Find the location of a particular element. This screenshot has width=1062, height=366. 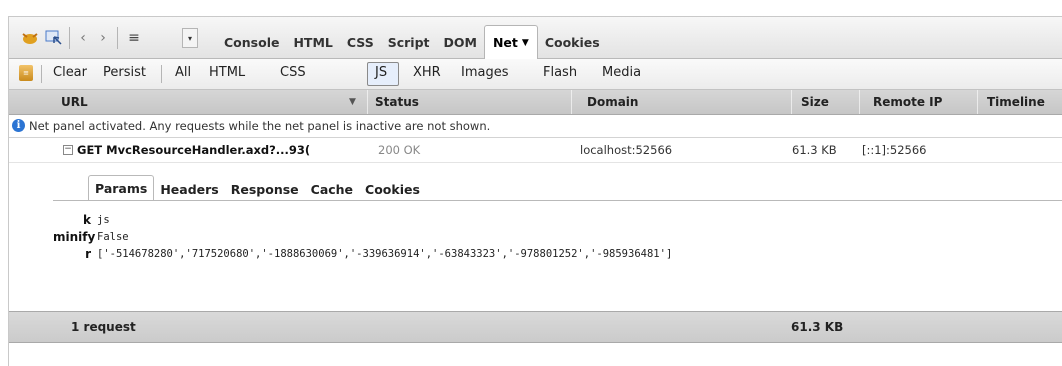

tab-html: HTML is located at coordinates (312, 42).